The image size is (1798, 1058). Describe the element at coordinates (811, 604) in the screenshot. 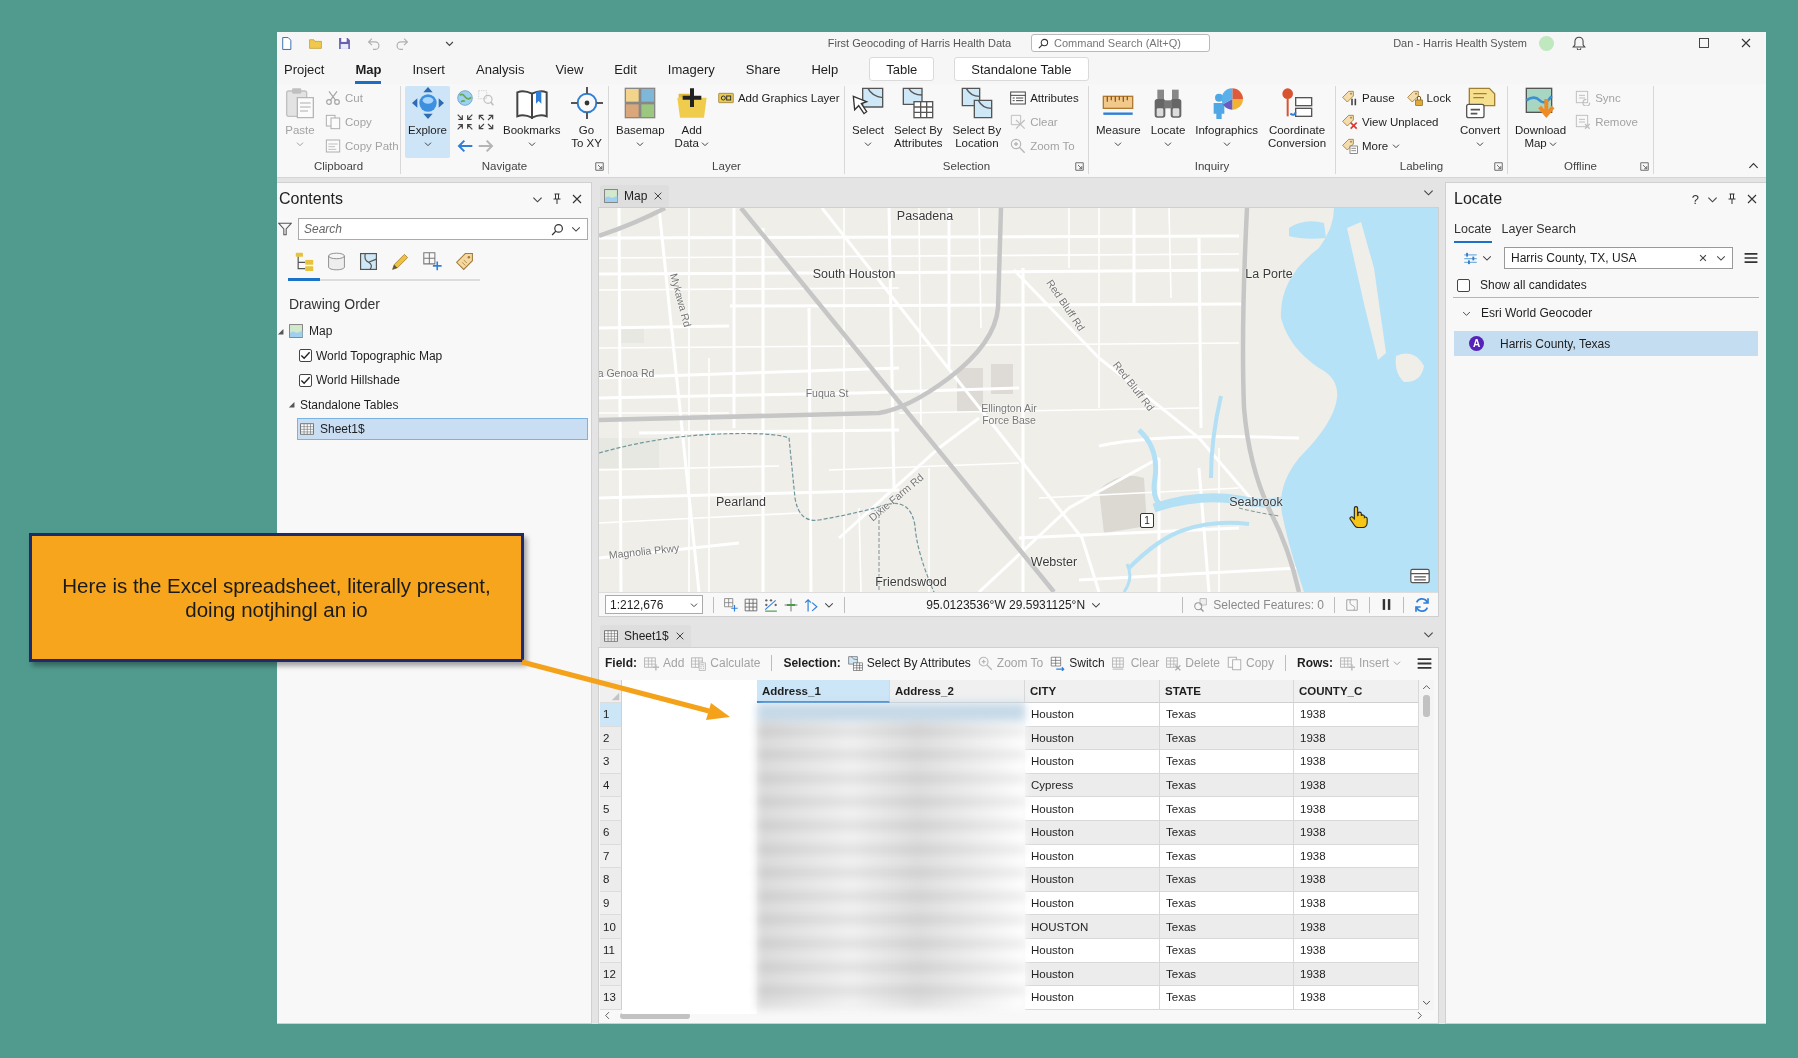

I see `arrows-icon` at that location.